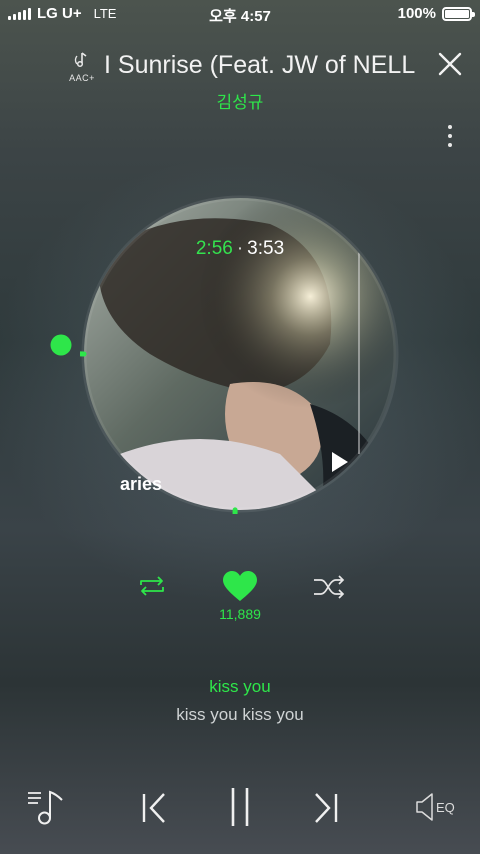 Image resolution: width=480 pixels, height=854 pixels. I want to click on song-title: I Sunrise (Feat. JW of NELL, so click(260, 65).